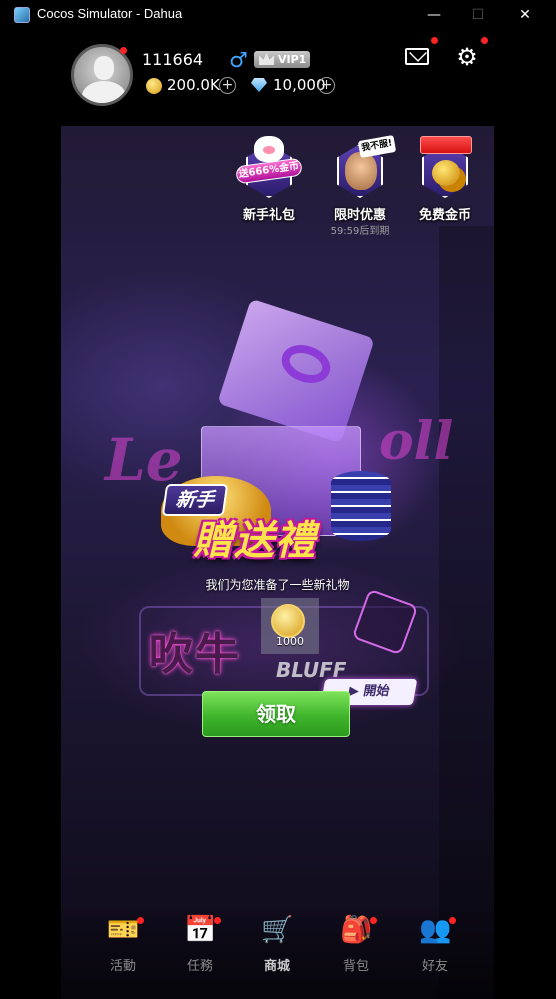 The width and height of the screenshot is (556, 999). What do you see at coordinates (525, 15) in the screenshot?
I see `close-button: ✕` at bounding box center [525, 15].